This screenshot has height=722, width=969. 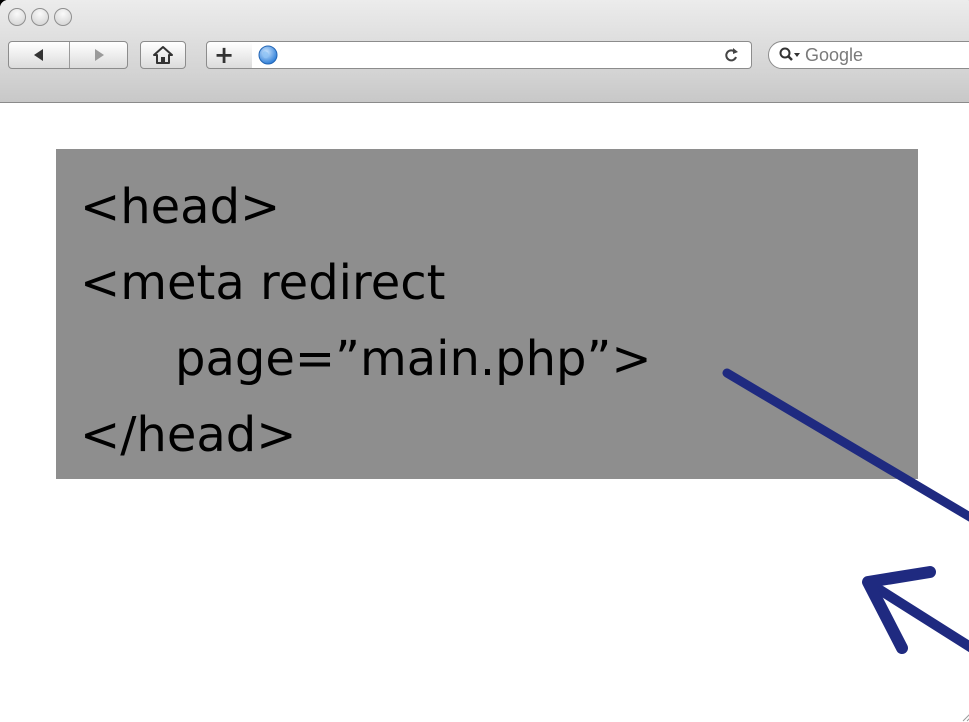 I want to click on forward-arrow-icon, so click(x=99, y=55).